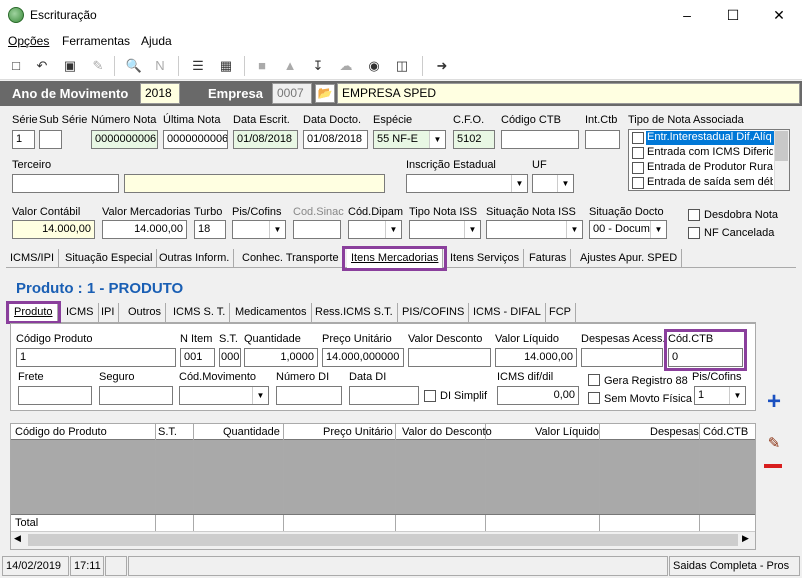 This screenshot has height=578, width=802. What do you see at coordinates (354, 312) in the screenshot?
I see `subtab-ress-icms-st: Ress.ICMS S.T.` at bounding box center [354, 312].